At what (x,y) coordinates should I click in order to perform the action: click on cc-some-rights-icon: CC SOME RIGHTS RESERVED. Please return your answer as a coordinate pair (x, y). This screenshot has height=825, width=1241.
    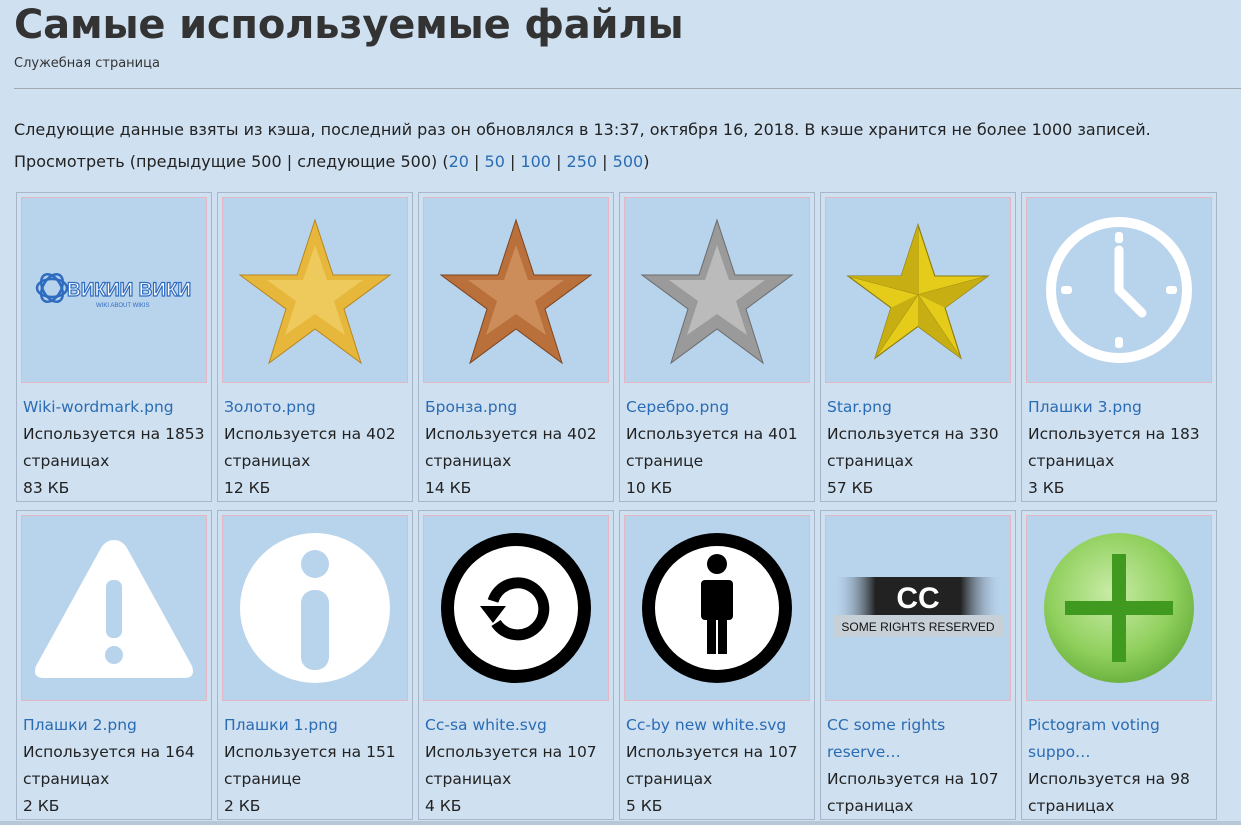
    Looking at the image, I should click on (918, 607).